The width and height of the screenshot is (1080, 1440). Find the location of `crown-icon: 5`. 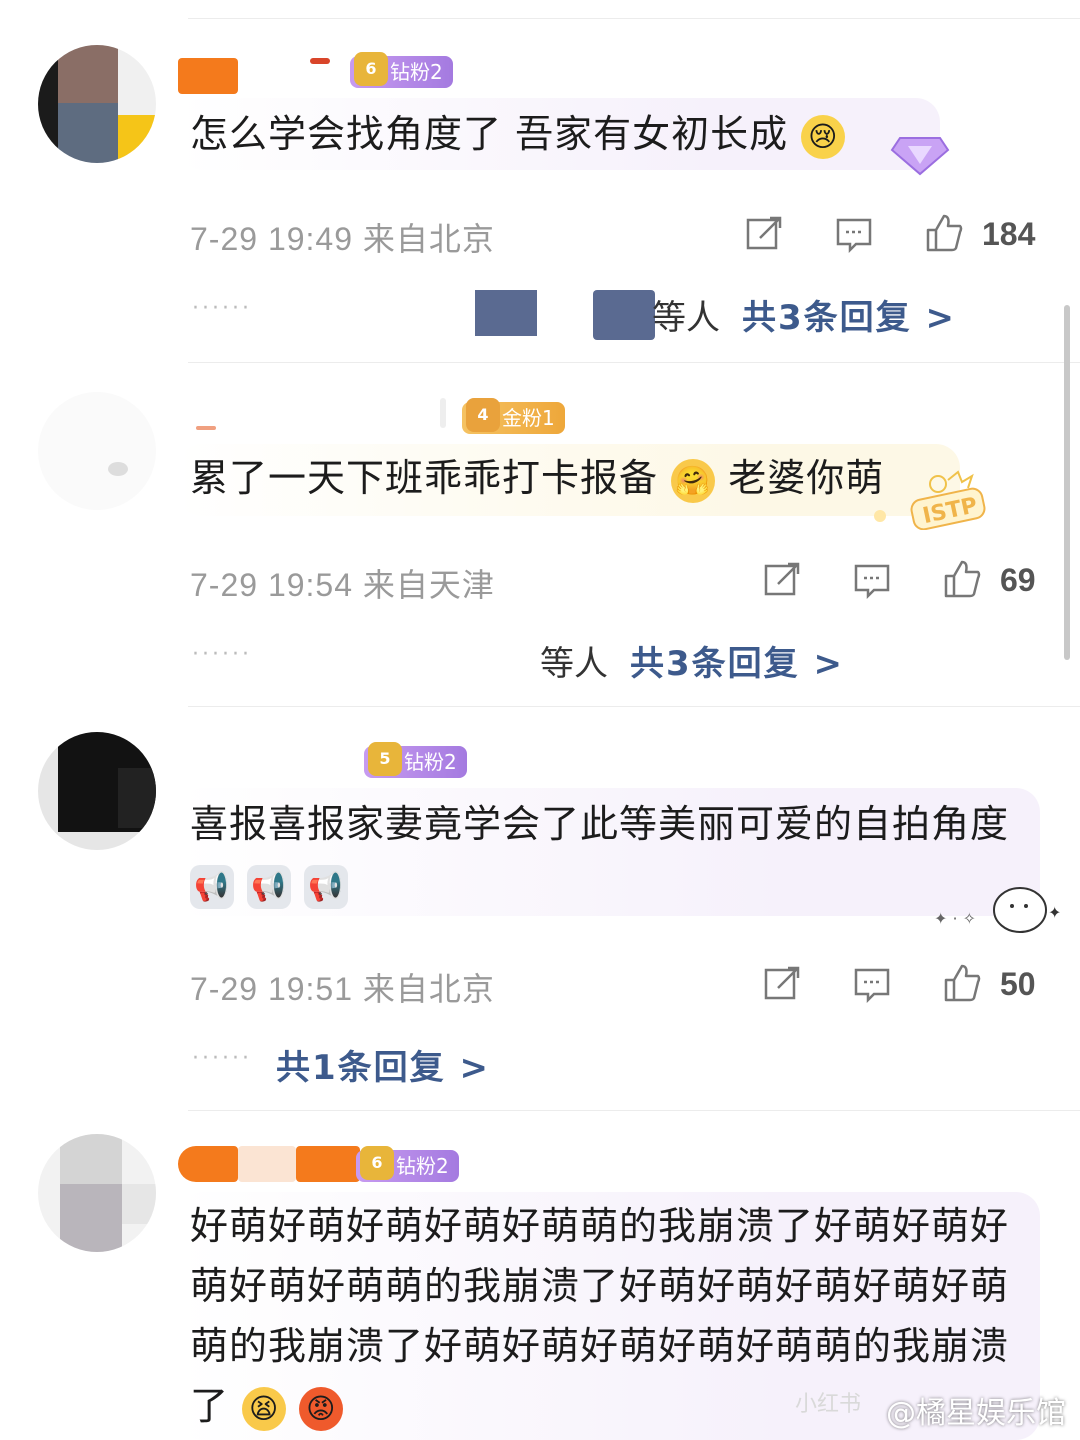

crown-icon: 5 is located at coordinates (385, 759).